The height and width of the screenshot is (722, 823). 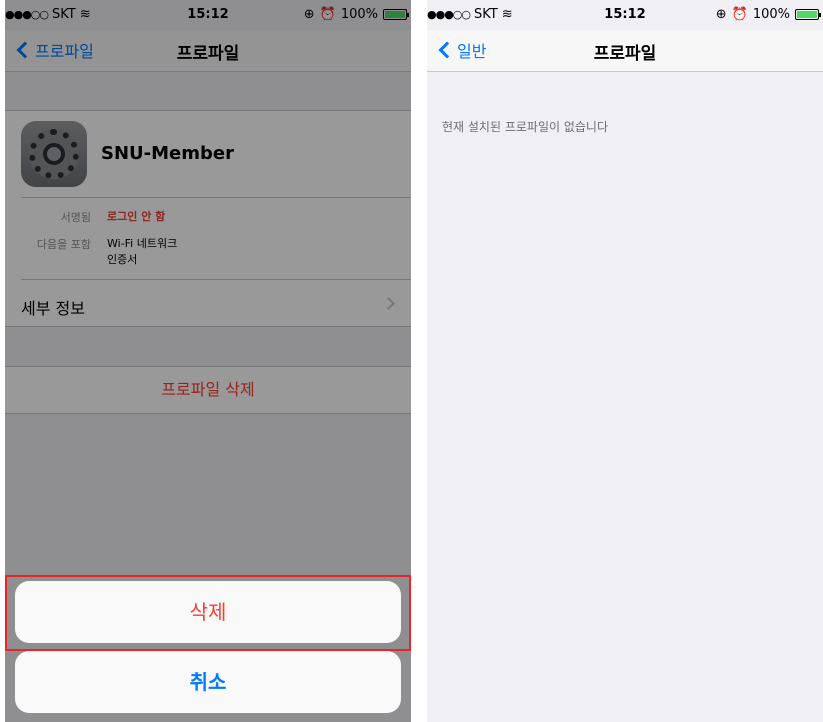 I want to click on status-bar: ●●●○○ SKT ≋ 15:12 ⊕ ⏰ 100%, so click(x=625, y=15).